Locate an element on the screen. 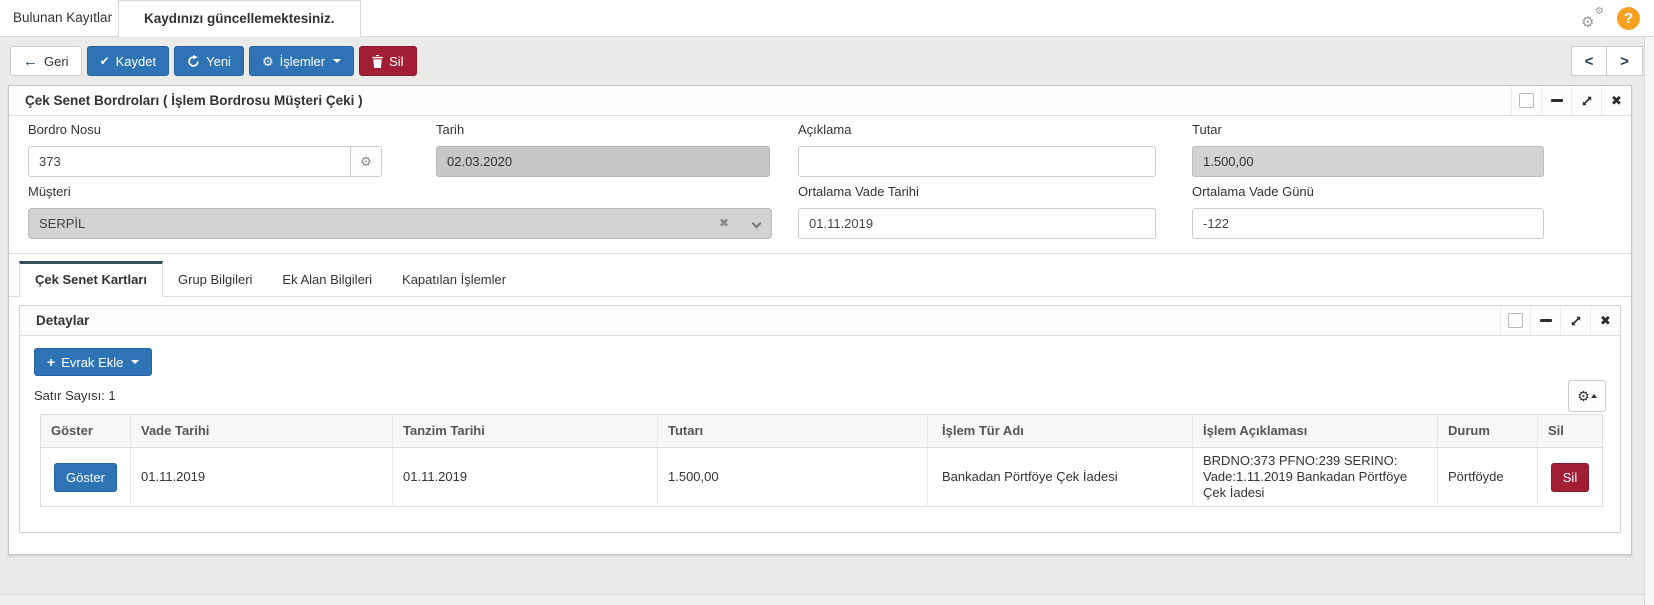 The width and height of the screenshot is (1654, 605). bordro-nosu-gear-addon: ⚙ is located at coordinates (365, 161).